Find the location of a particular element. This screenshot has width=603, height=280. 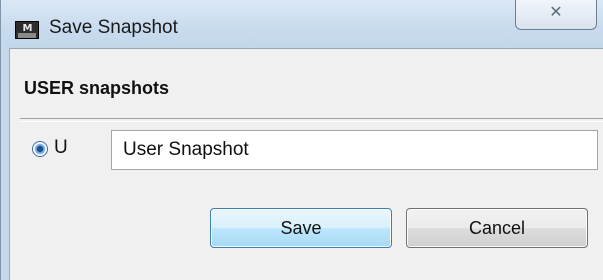

cancel-button: Cancel is located at coordinates (497, 228).